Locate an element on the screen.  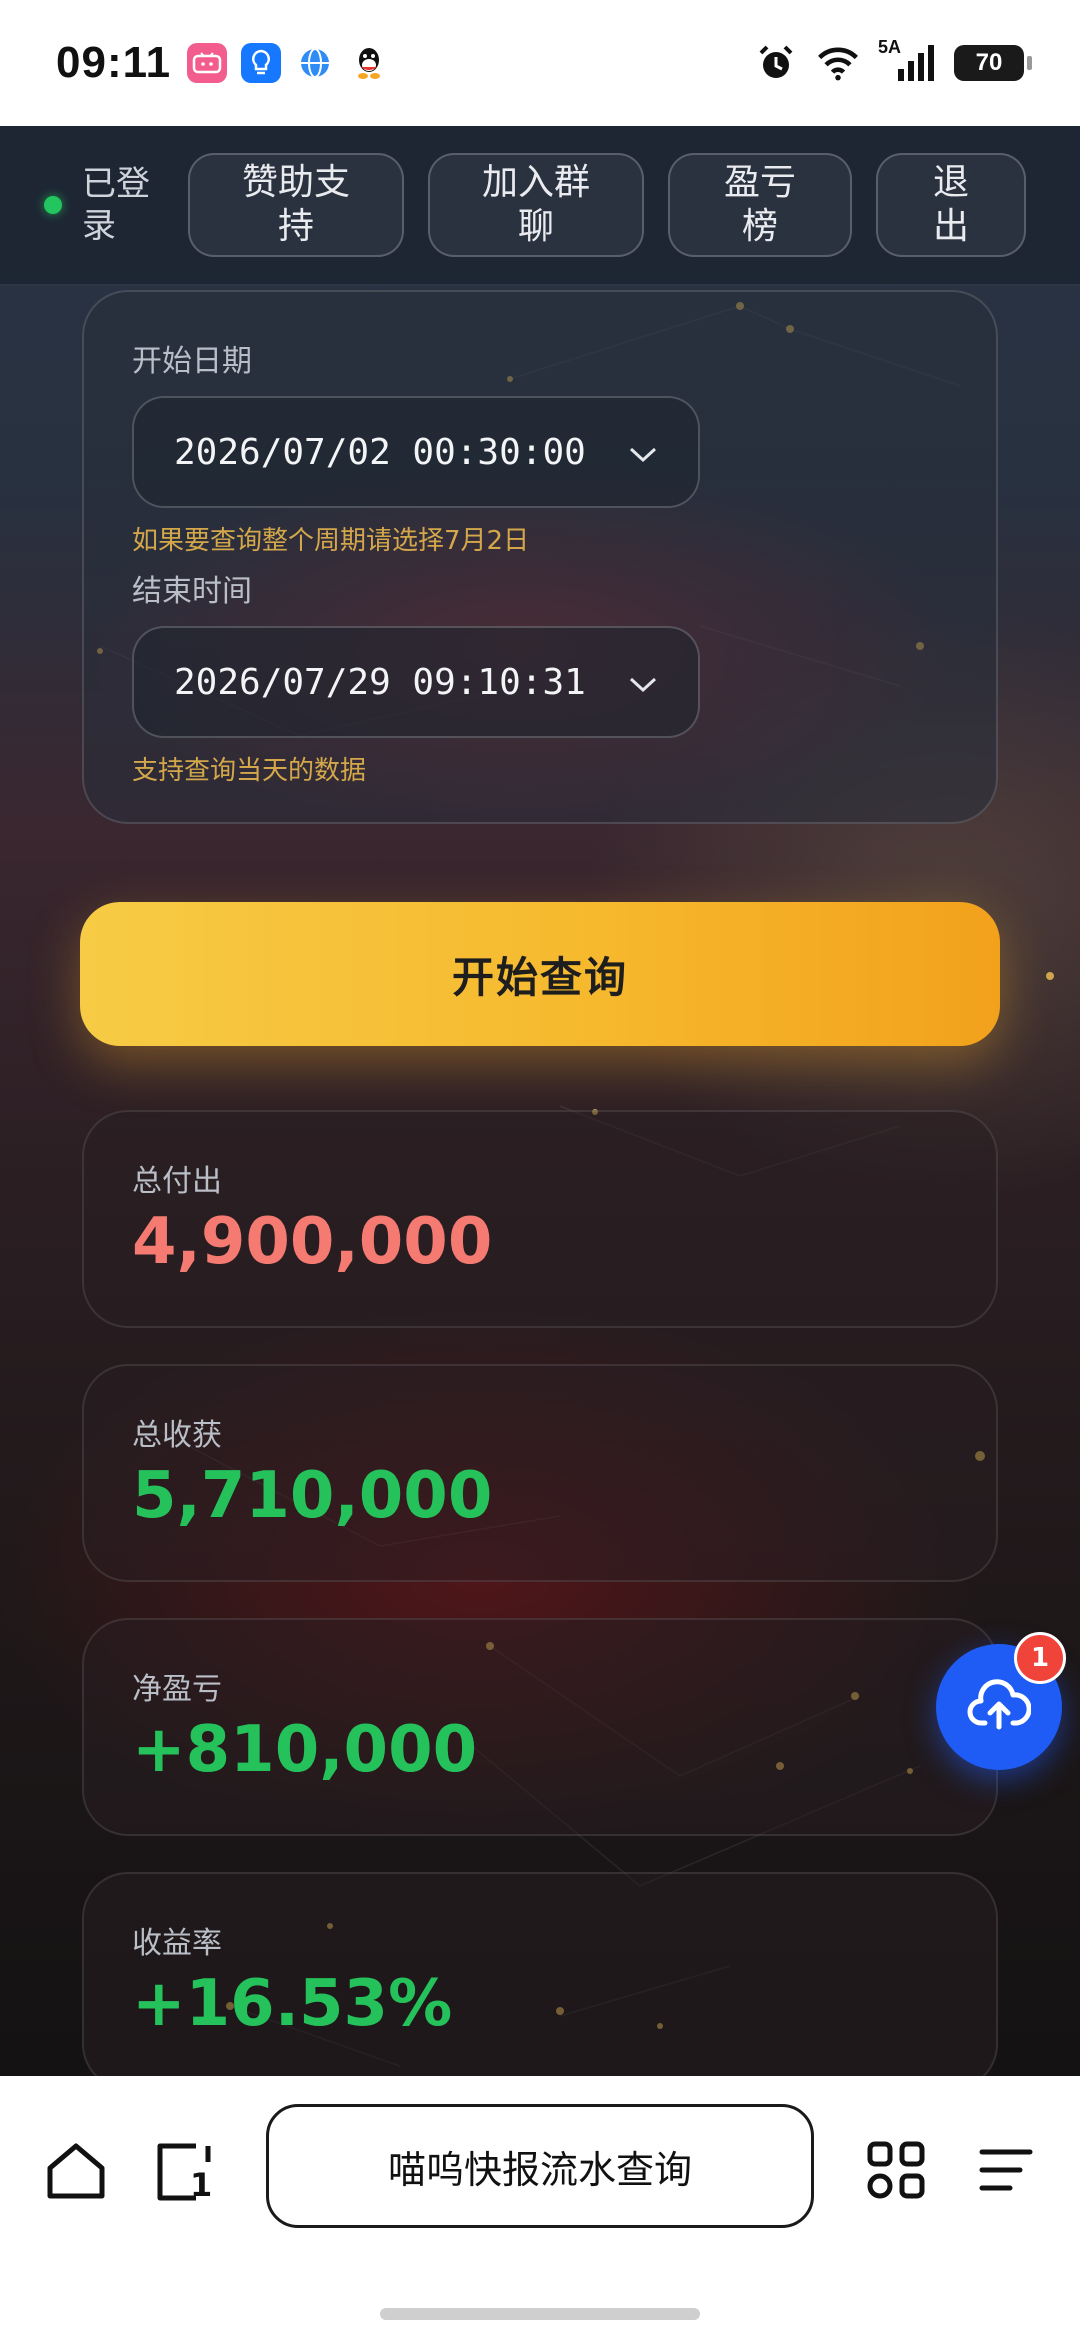
tabs-icon: 1 is located at coordinates (184, 2172).